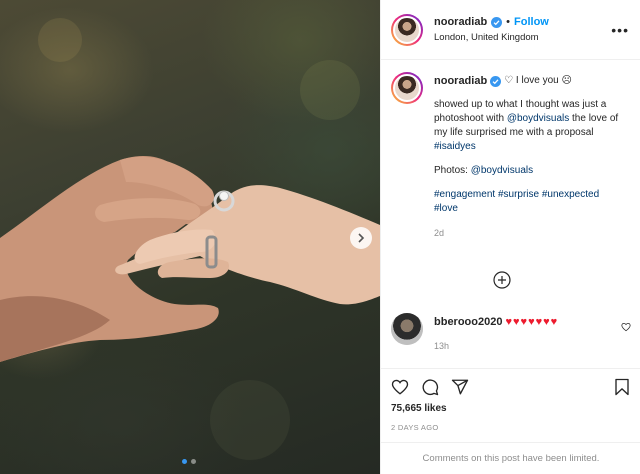 The image size is (640, 474). Describe the element at coordinates (464, 194) in the screenshot. I see `hashtag-link: #engagement` at that location.